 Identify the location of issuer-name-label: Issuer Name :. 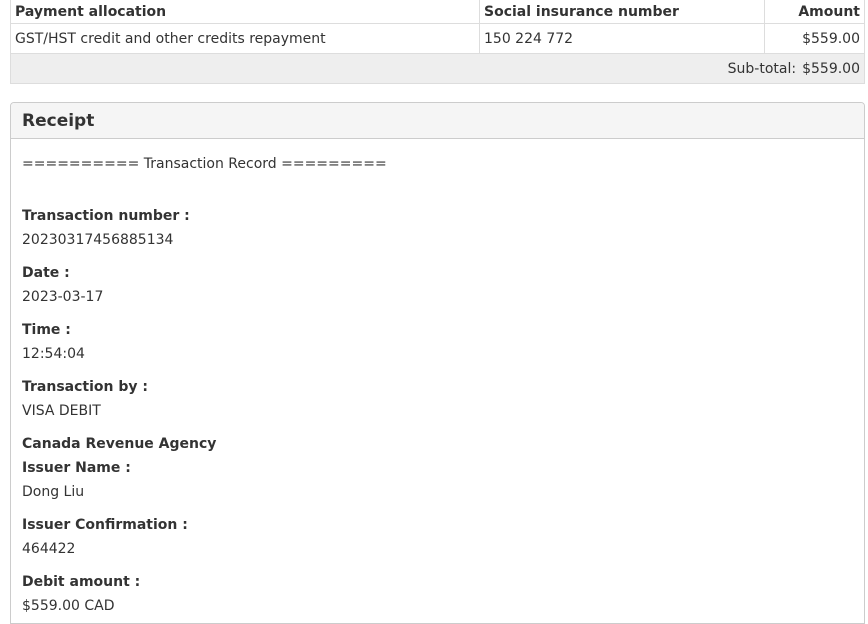
(76, 468).